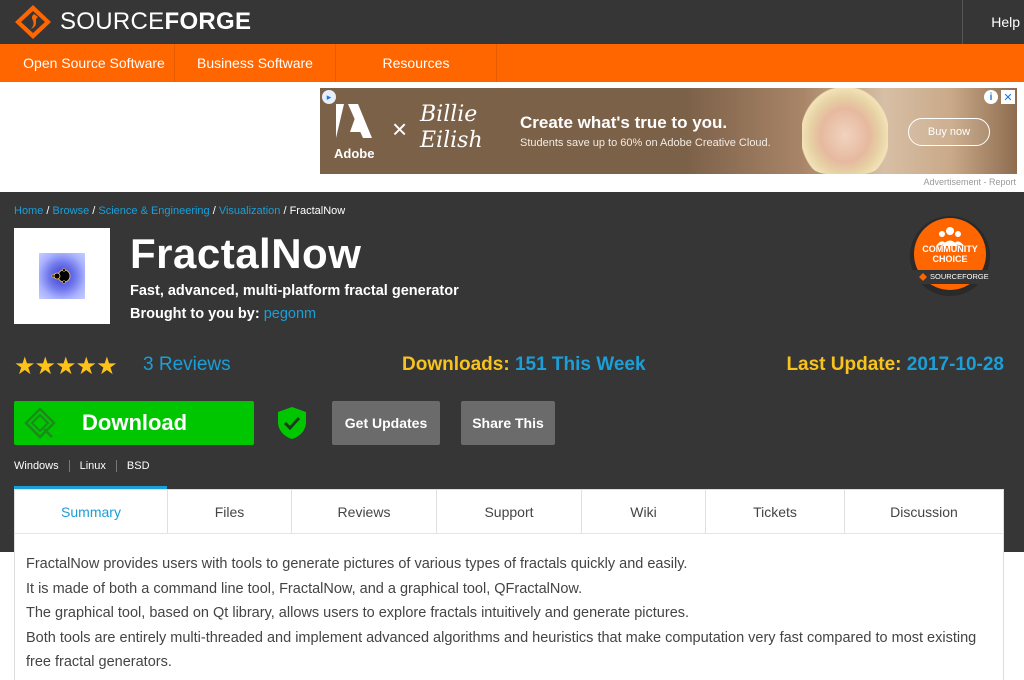 The height and width of the screenshot is (680, 1024). What do you see at coordinates (91, 511) in the screenshot?
I see `tab-summary: Summary` at bounding box center [91, 511].